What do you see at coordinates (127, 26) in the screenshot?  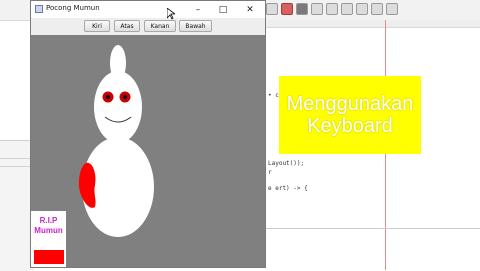 I see `up-button: Atas` at bounding box center [127, 26].